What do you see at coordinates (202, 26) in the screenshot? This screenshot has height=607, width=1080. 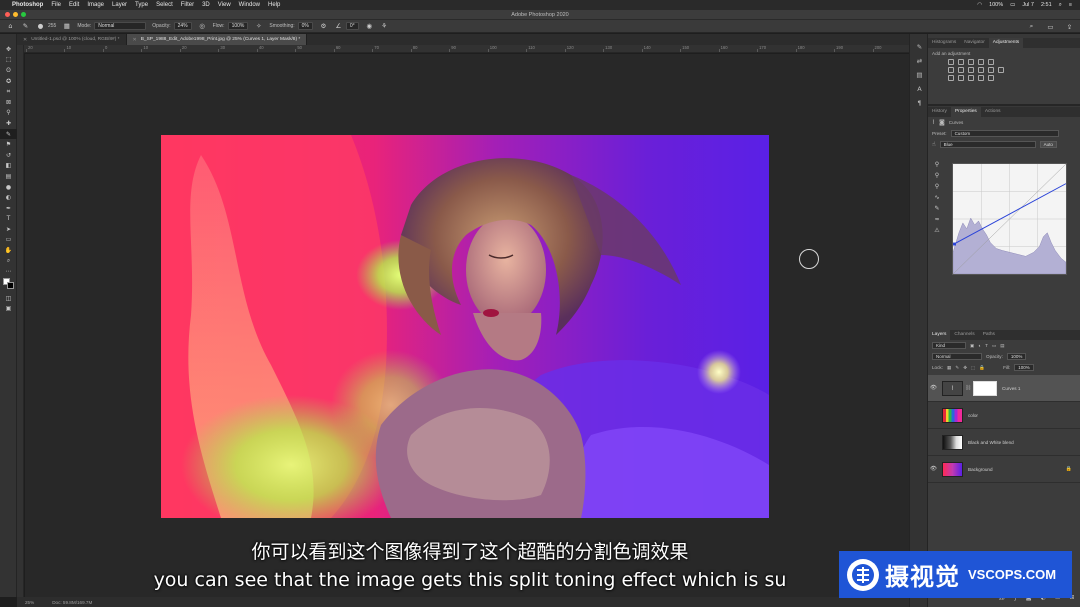 I see `pressure-opacity-icon: ◎` at bounding box center [202, 26].